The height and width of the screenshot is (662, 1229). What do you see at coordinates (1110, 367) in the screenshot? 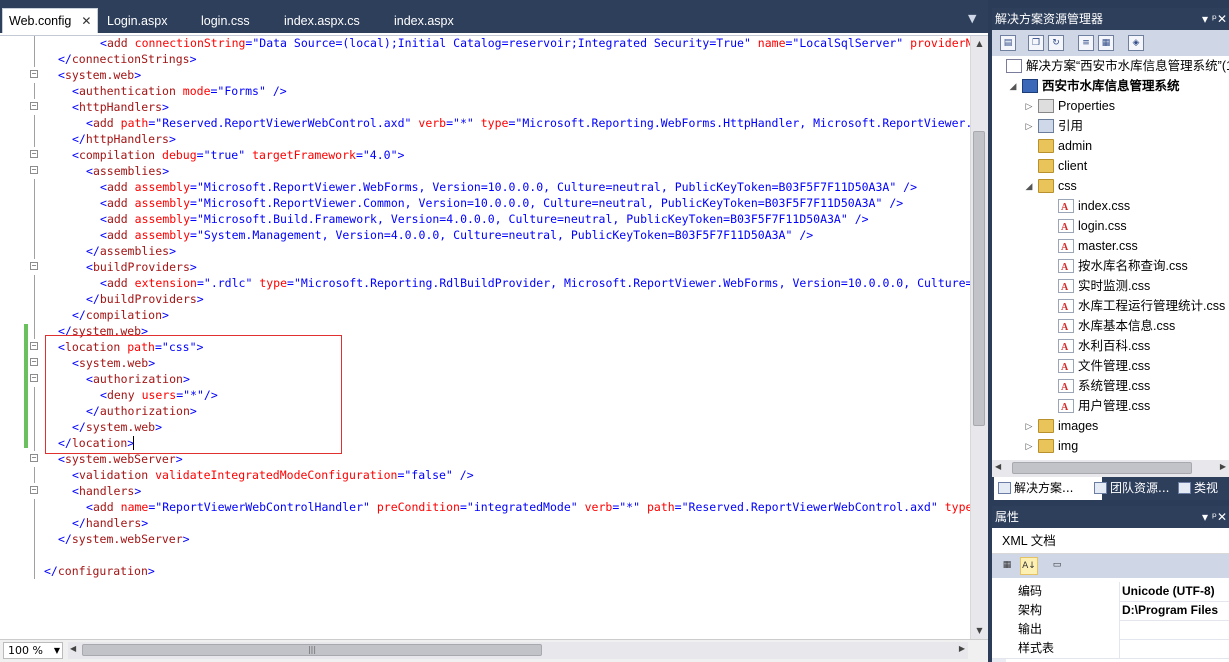
I see `tree-item: 文件管理.css` at bounding box center [1110, 367].